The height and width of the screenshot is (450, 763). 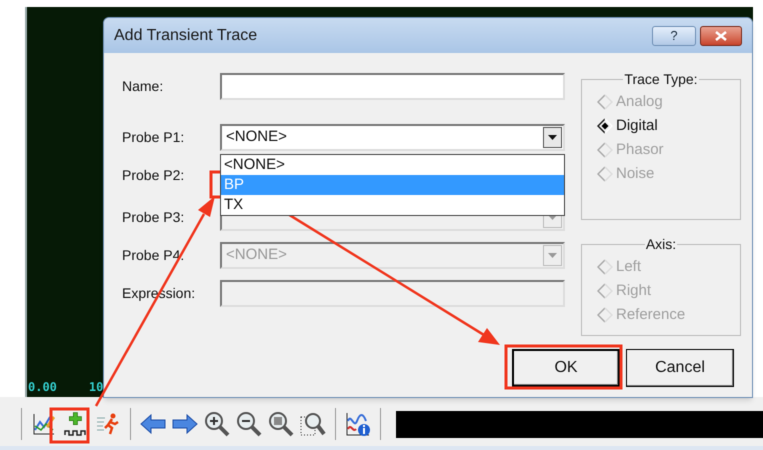 I want to click on radio-label: Phasor, so click(x=640, y=150).